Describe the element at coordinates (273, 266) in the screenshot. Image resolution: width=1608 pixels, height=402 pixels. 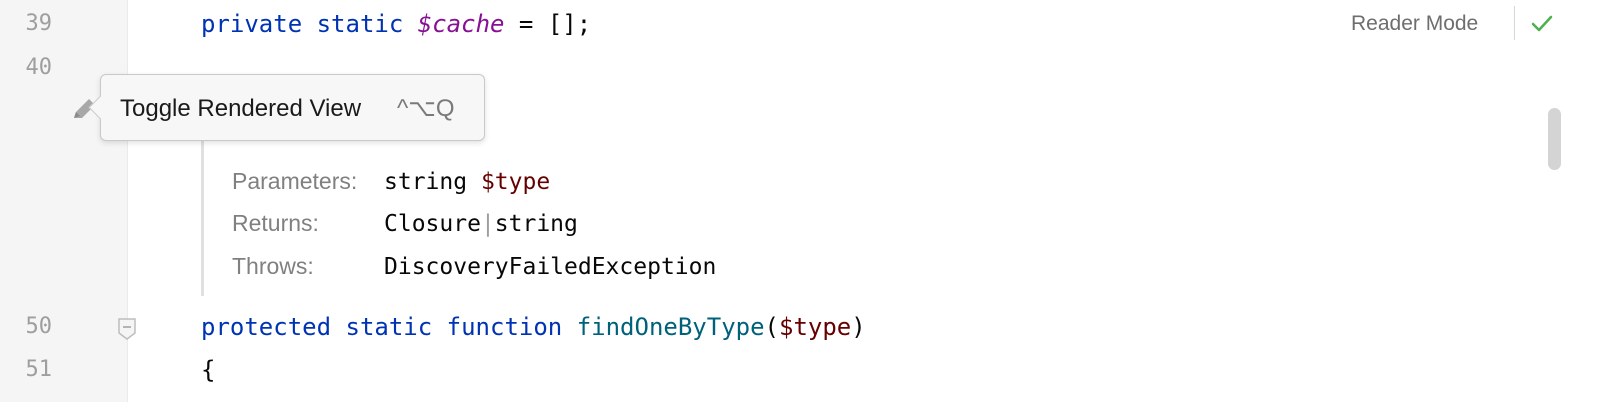
I see `doc-throws-label: Throws:` at that location.